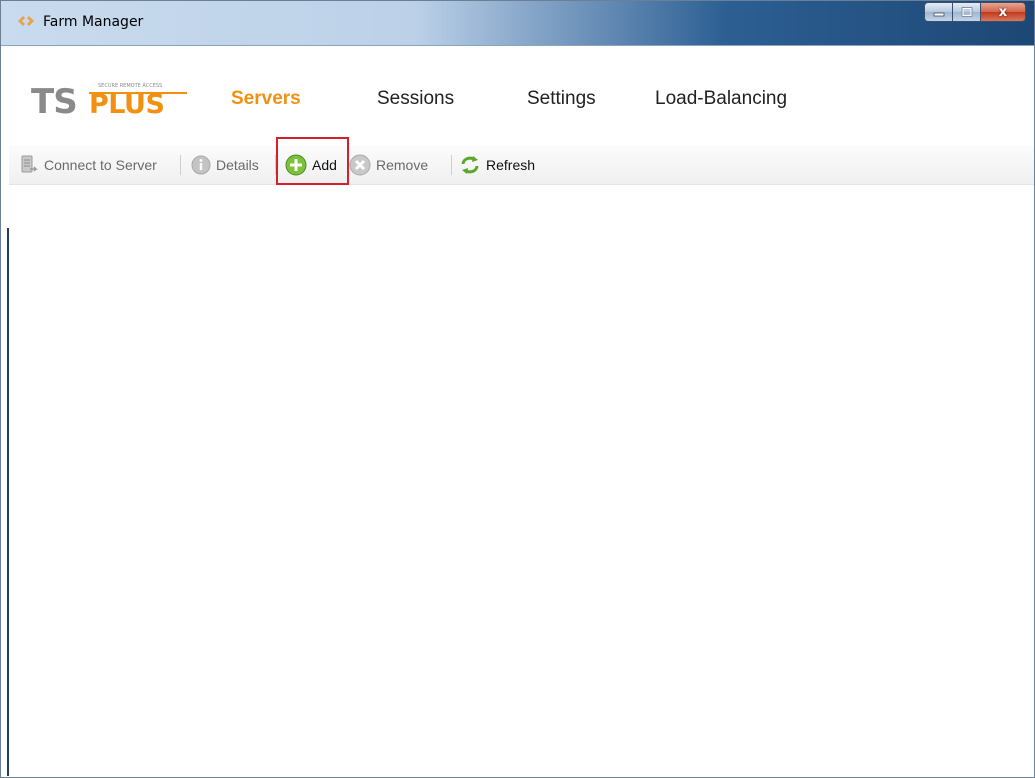  I want to click on nav-tab-load-balancing: Load-Balancing, so click(721, 99).